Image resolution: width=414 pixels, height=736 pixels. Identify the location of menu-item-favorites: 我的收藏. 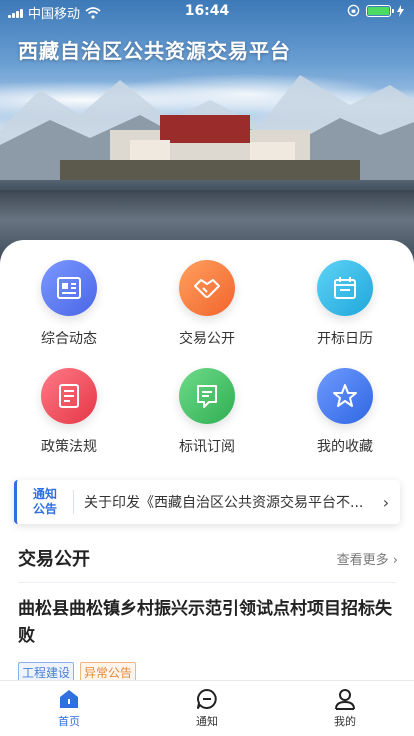
(345, 412).